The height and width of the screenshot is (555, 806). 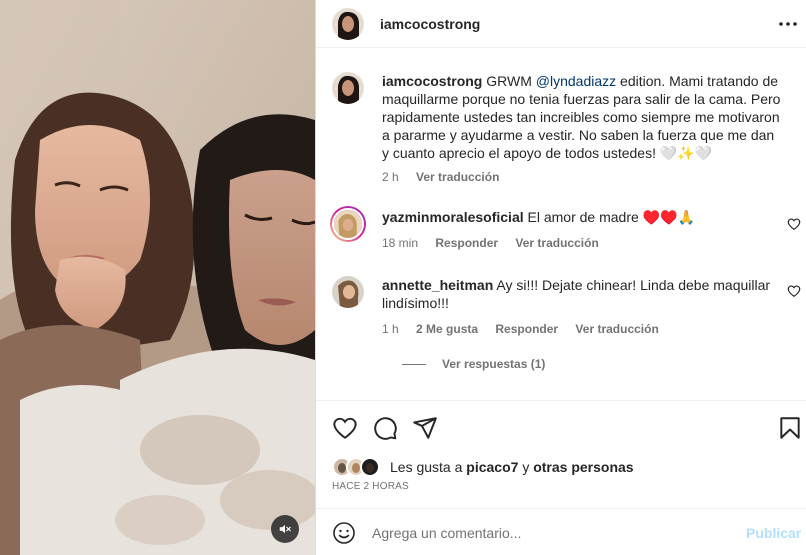 I want to click on caption-meta: 2 h Ver traducción, so click(x=447, y=177).